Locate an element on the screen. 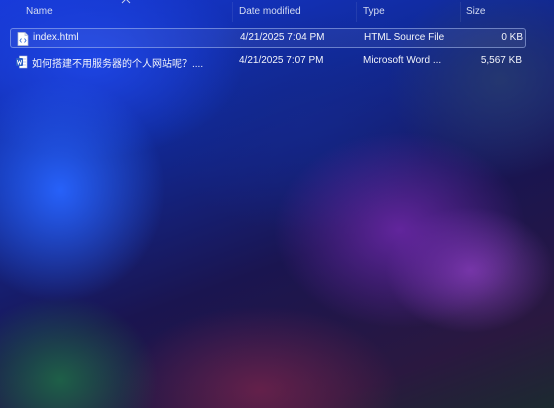 This screenshot has height=408, width=554. file-date-modified: 4/21/2025 7:07 PM is located at coordinates (281, 60).